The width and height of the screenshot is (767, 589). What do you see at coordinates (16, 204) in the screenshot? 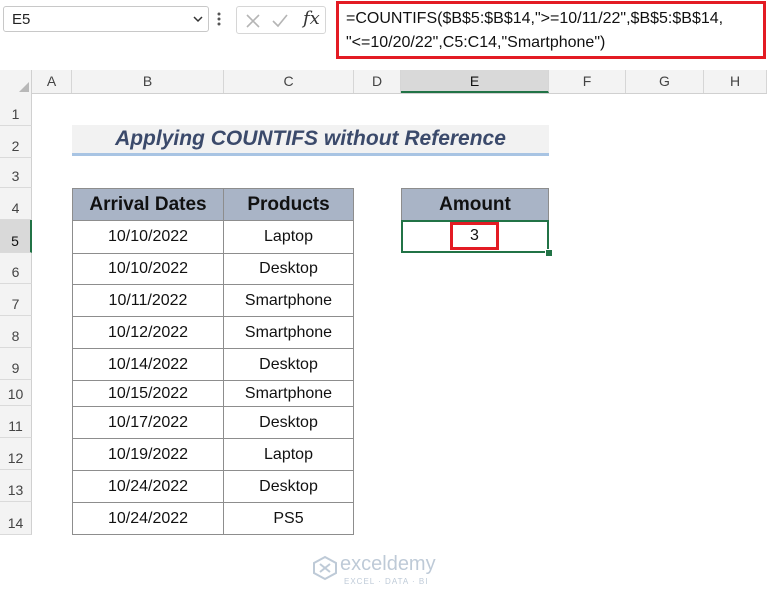
I see `row-header-4: 4` at bounding box center [16, 204].